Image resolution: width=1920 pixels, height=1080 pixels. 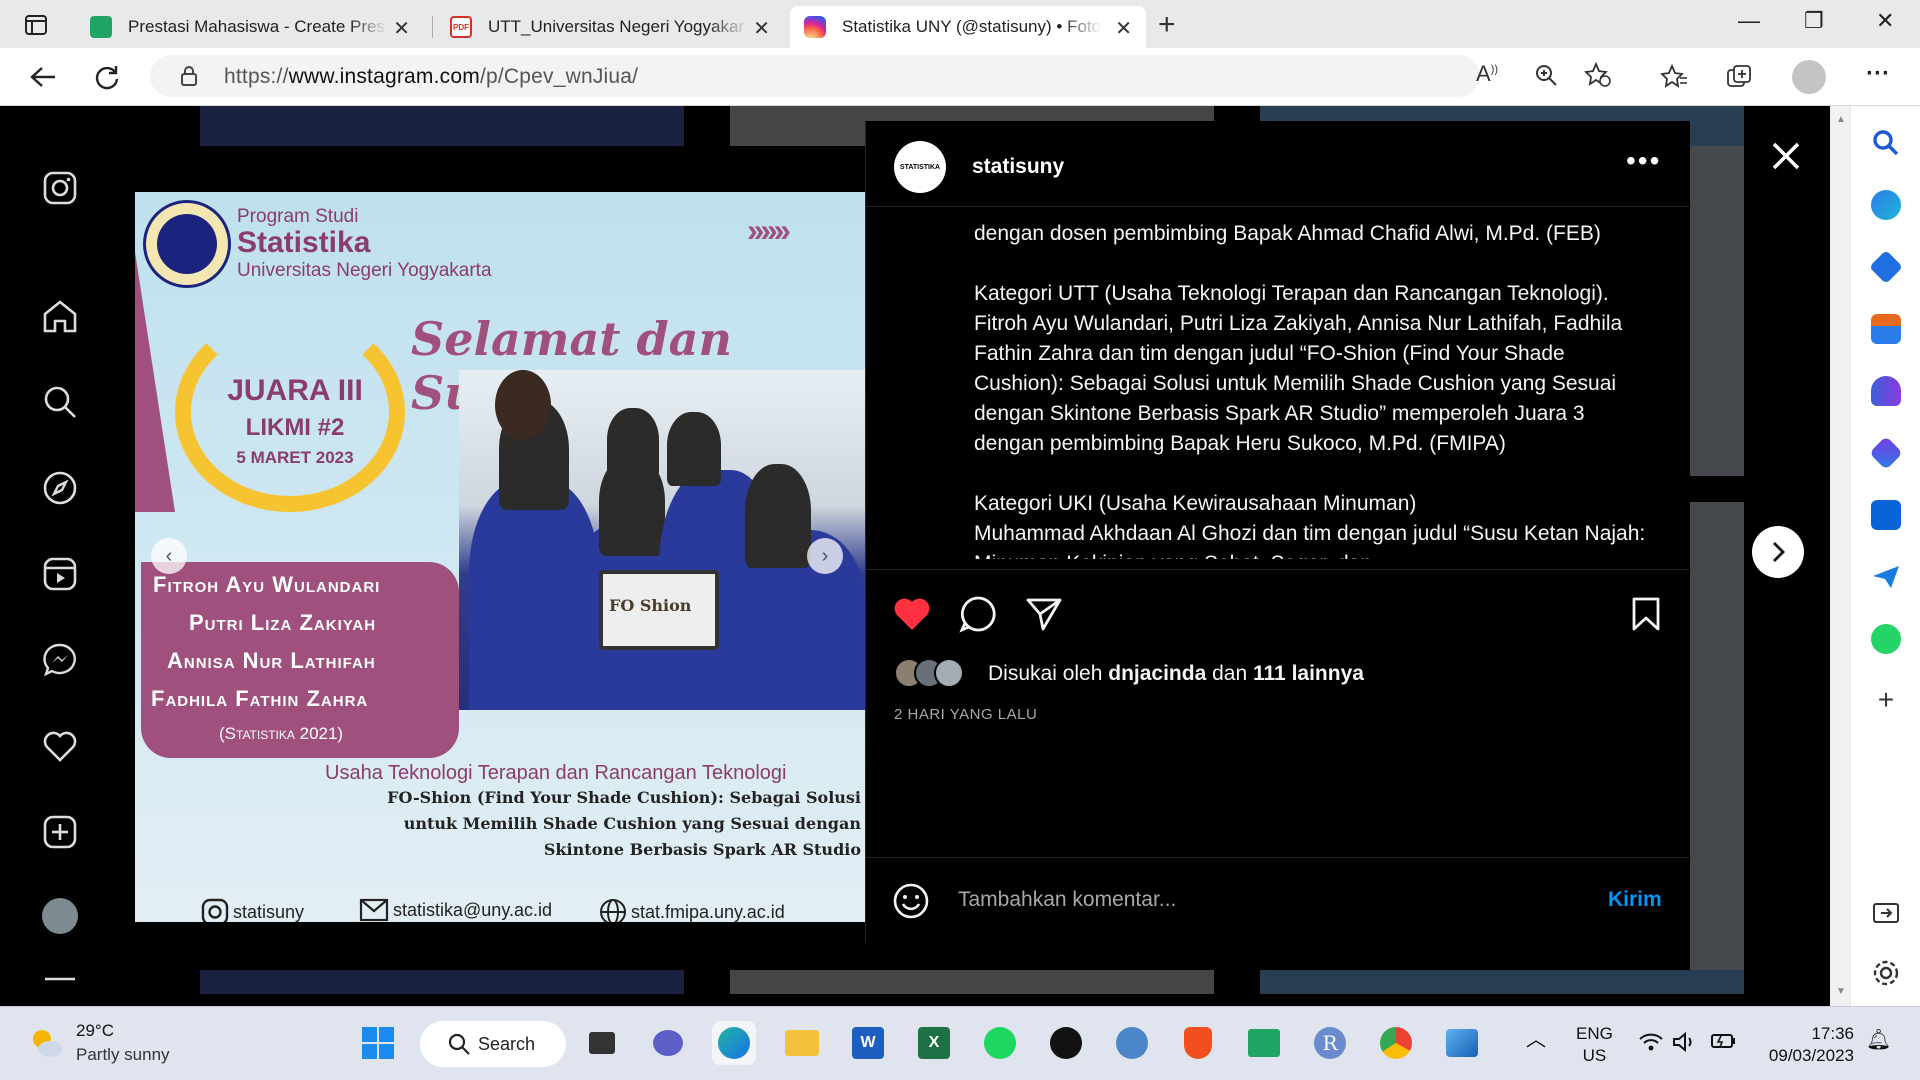 What do you see at coordinates (60, 832) in the screenshot?
I see `create-post-icon` at bounding box center [60, 832].